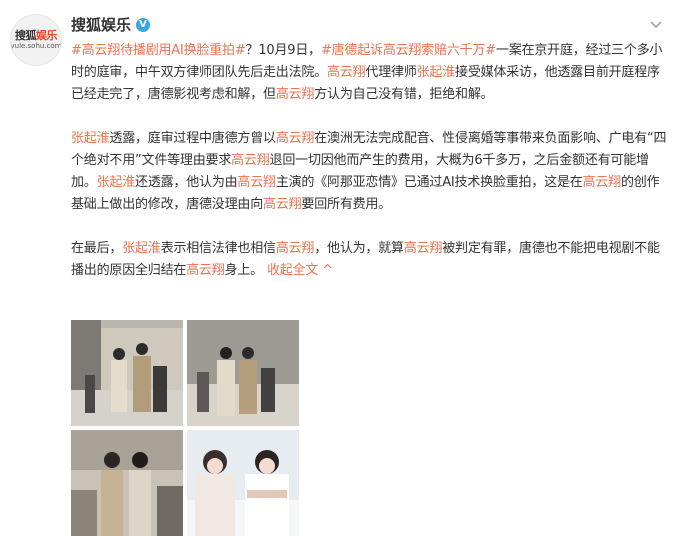  I want to click on photo-grid, so click(185, 428).